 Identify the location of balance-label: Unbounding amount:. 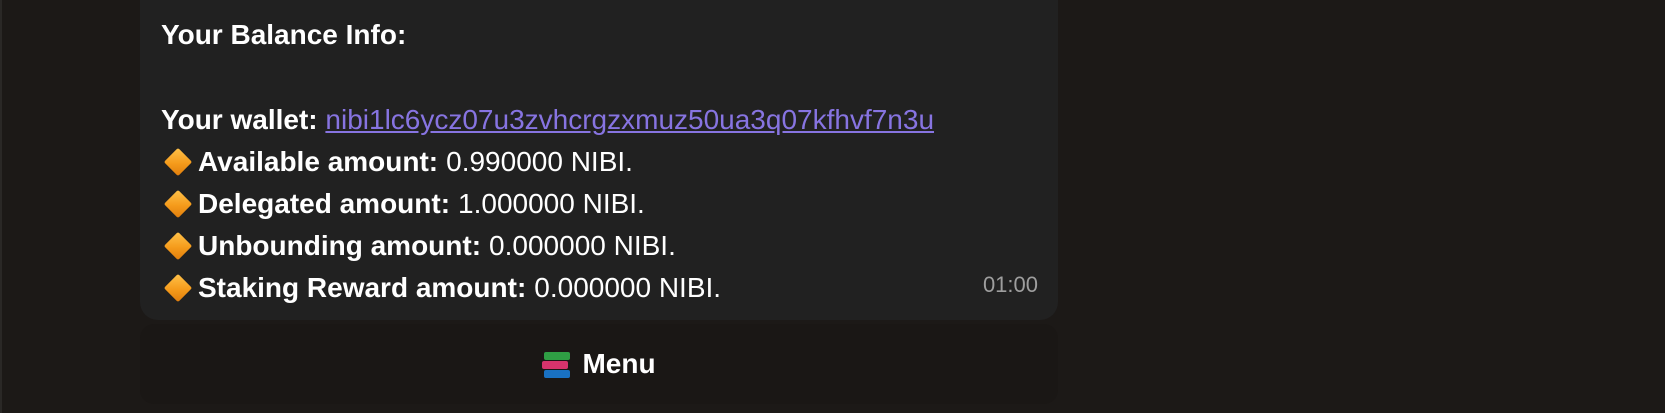
(340, 245).